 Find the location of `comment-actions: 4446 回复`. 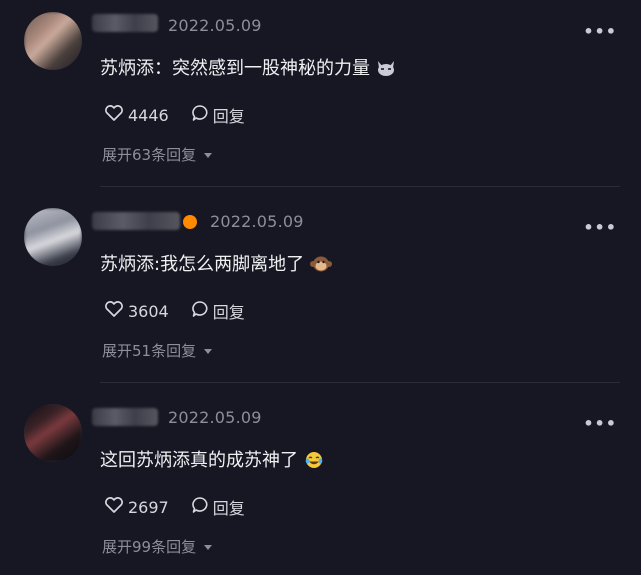

comment-actions: 4446 回复 is located at coordinates (174, 115).